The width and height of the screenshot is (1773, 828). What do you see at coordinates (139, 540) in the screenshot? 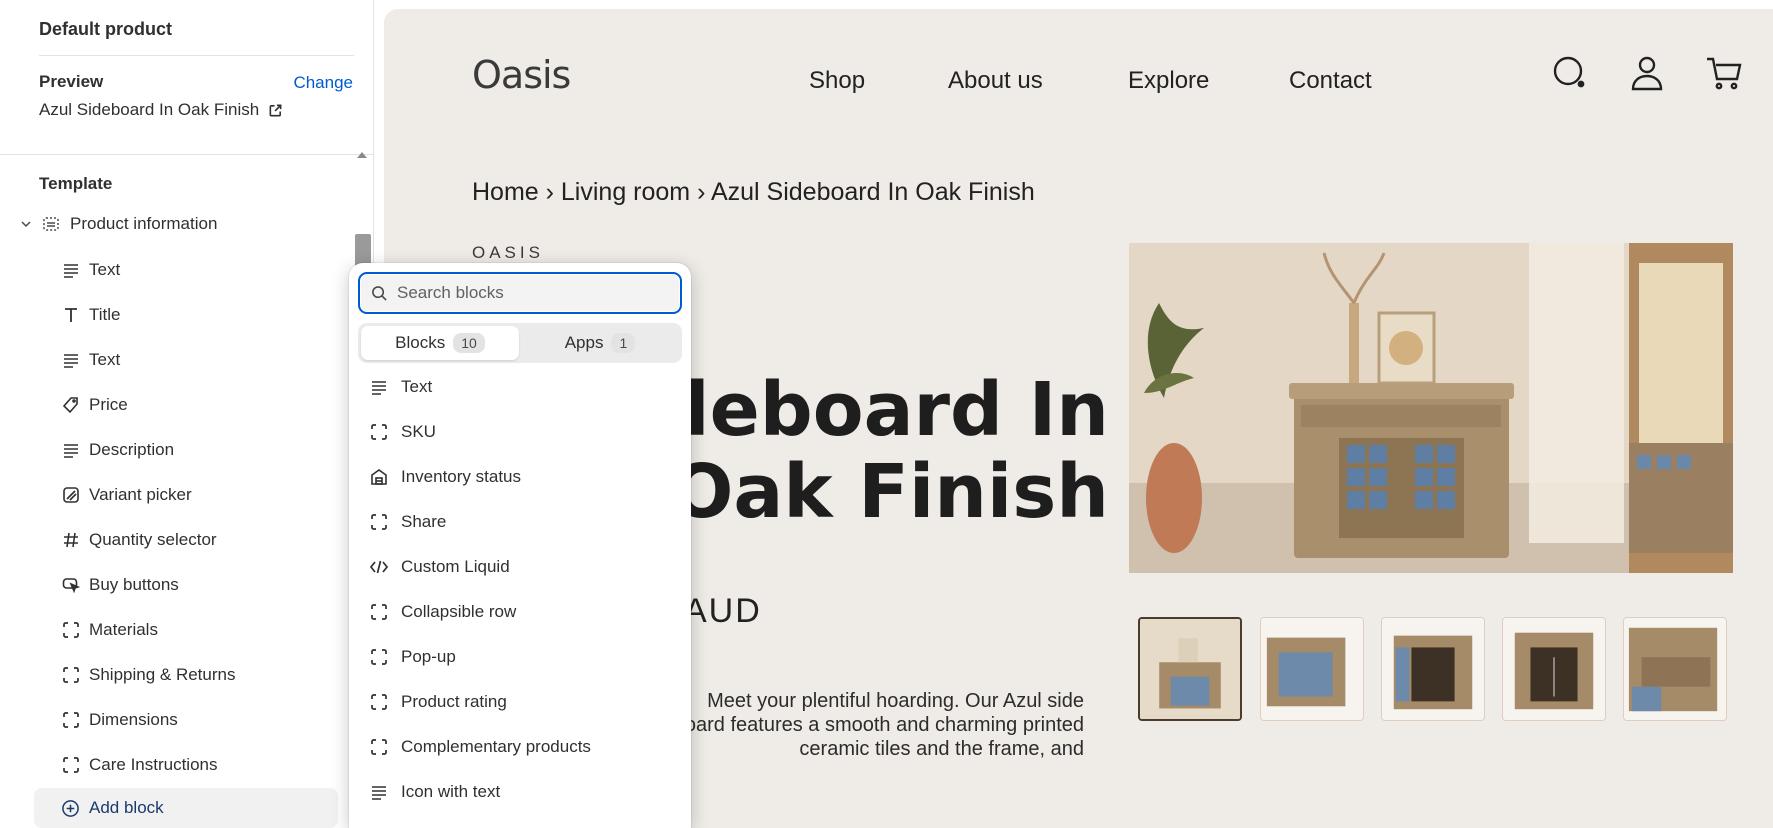
I see `sidebar-block-quantity-selector: Quantity selector` at bounding box center [139, 540].